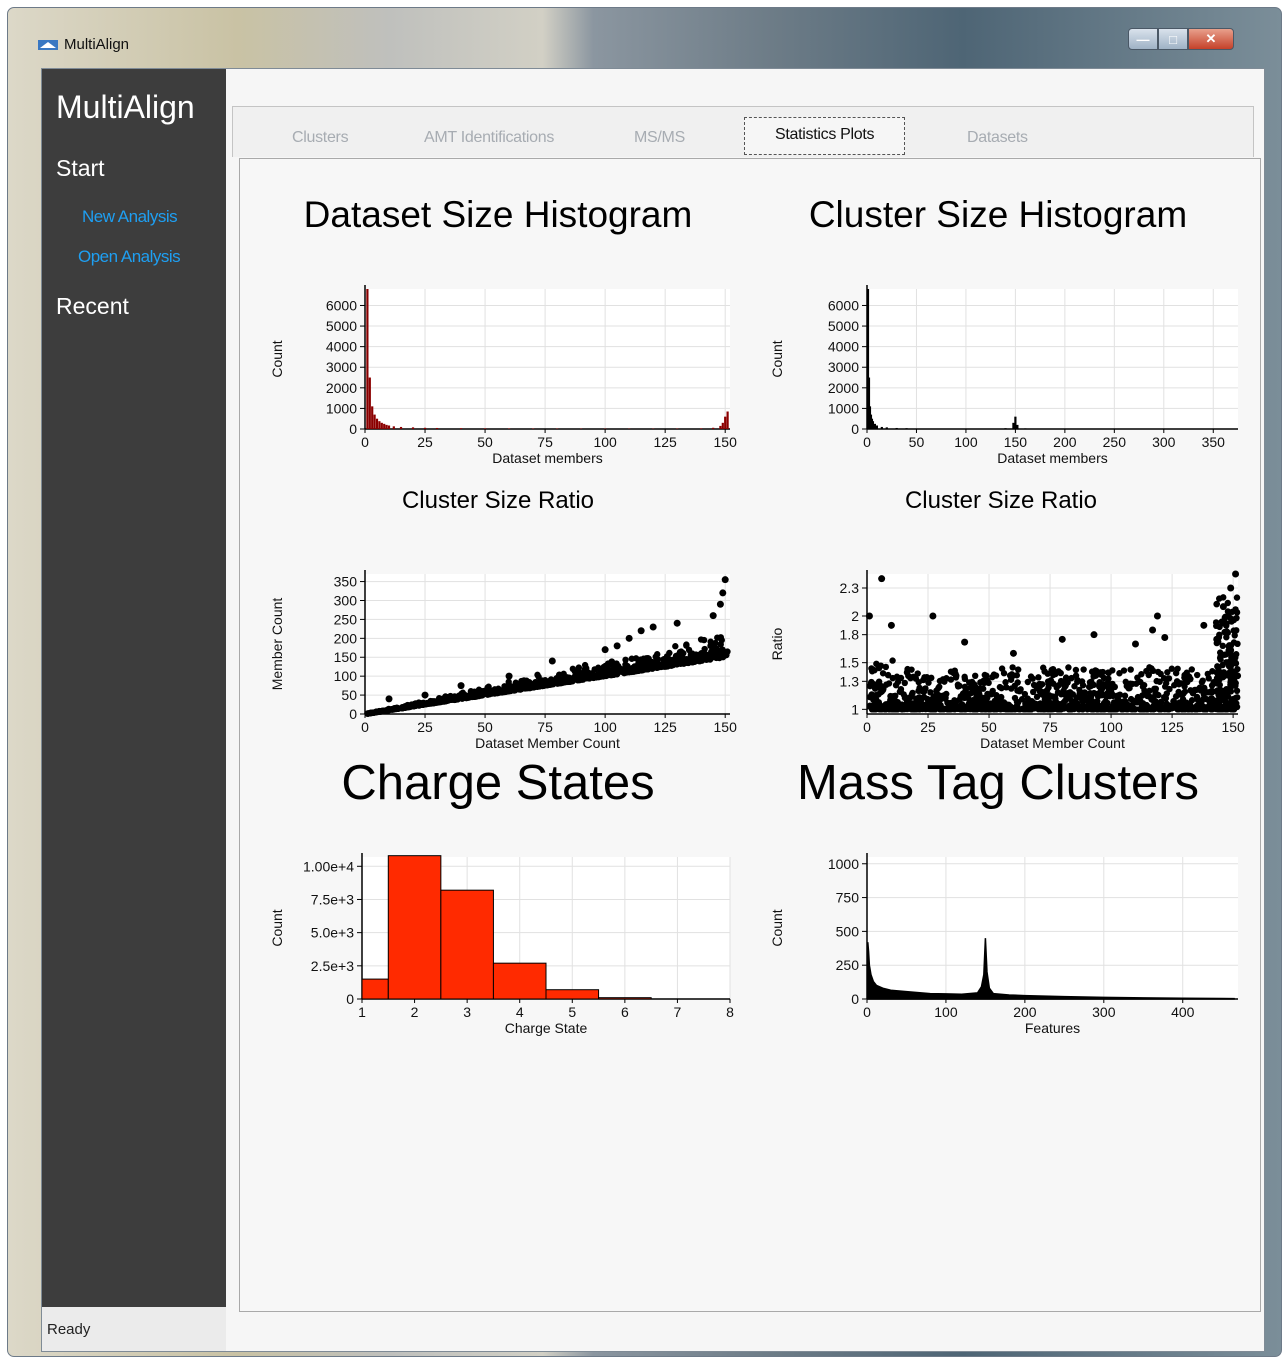 This screenshot has height=1360, width=1287. What do you see at coordinates (625, 998) in the screenshot?
I see `charge-state-bar` at bounding box center [625, 998].